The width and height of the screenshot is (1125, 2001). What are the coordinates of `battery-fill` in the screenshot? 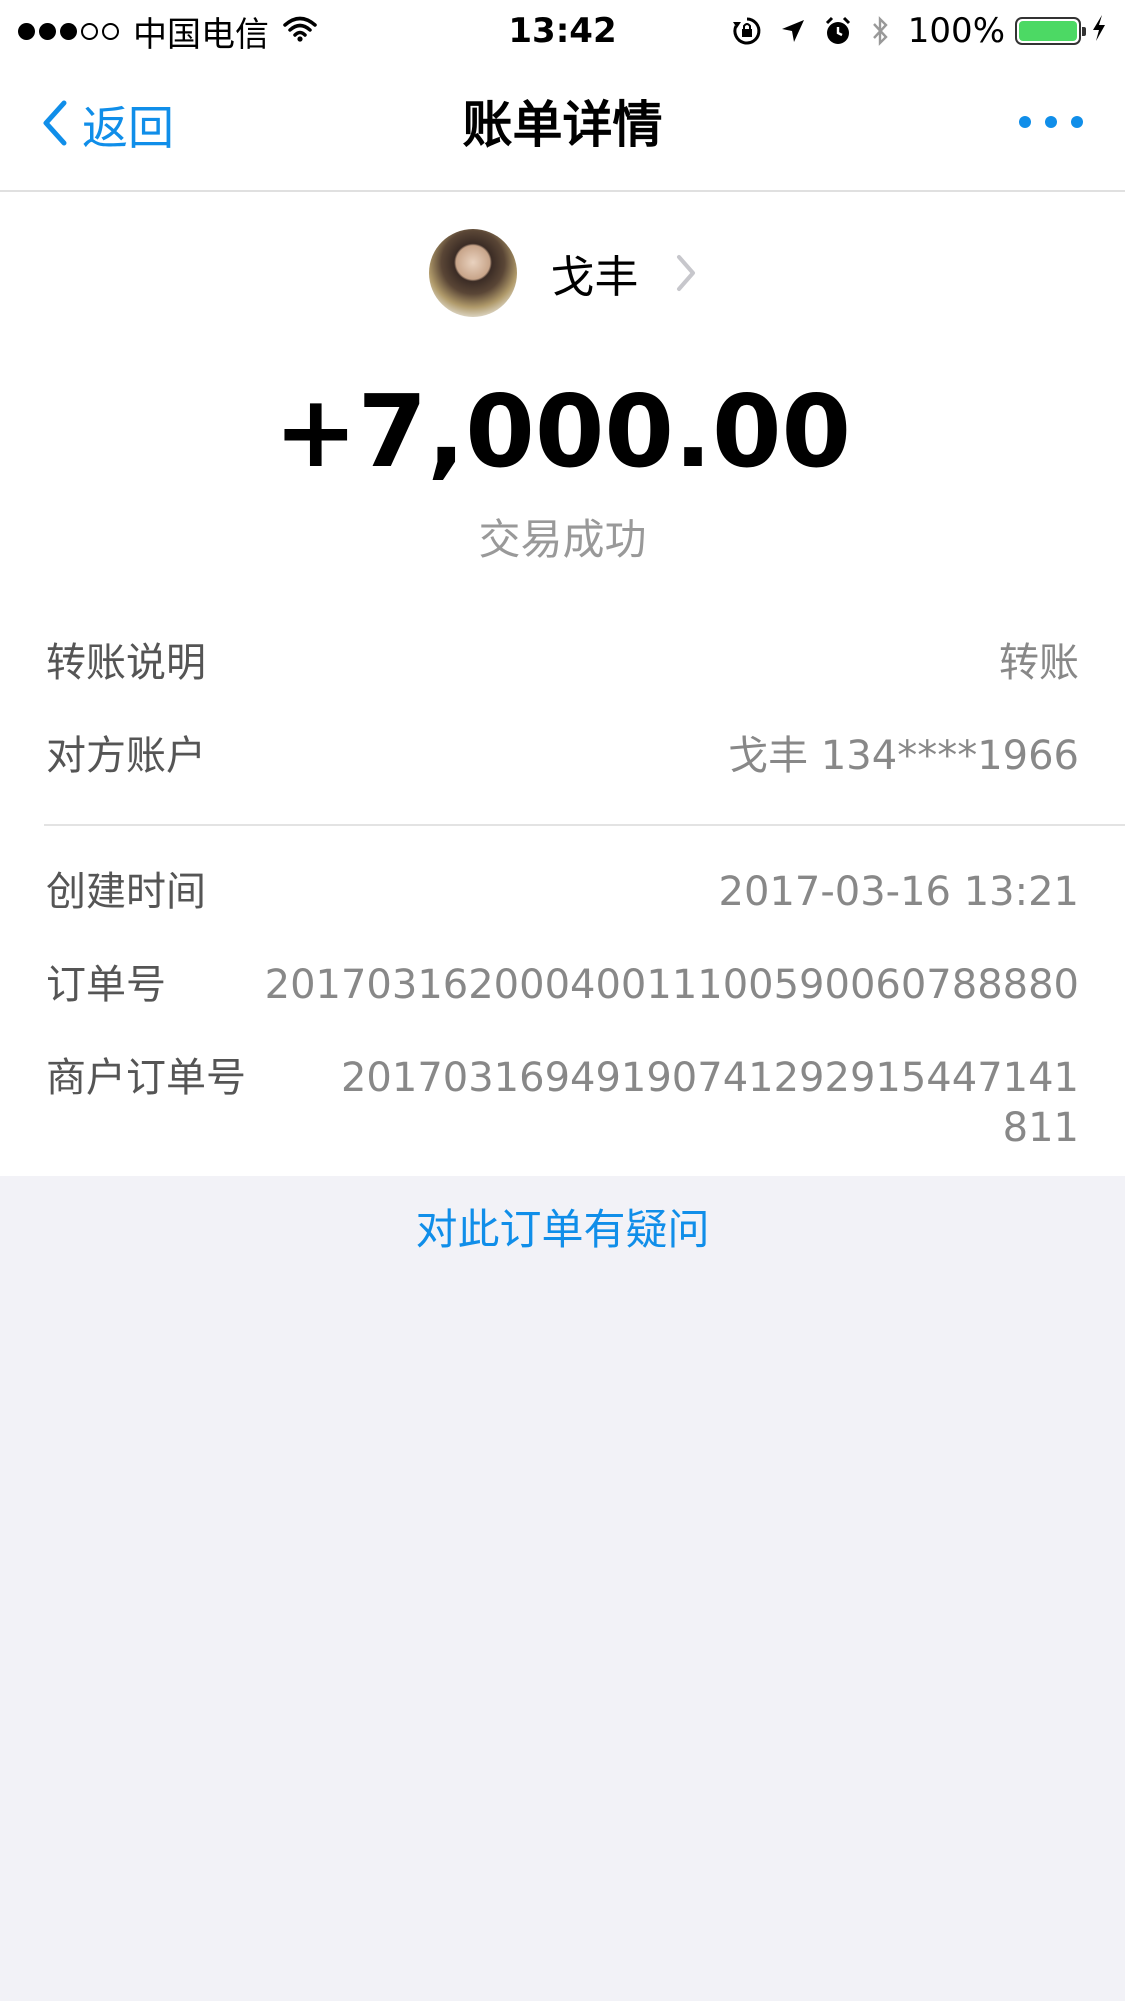 It's located at (1048, 31).